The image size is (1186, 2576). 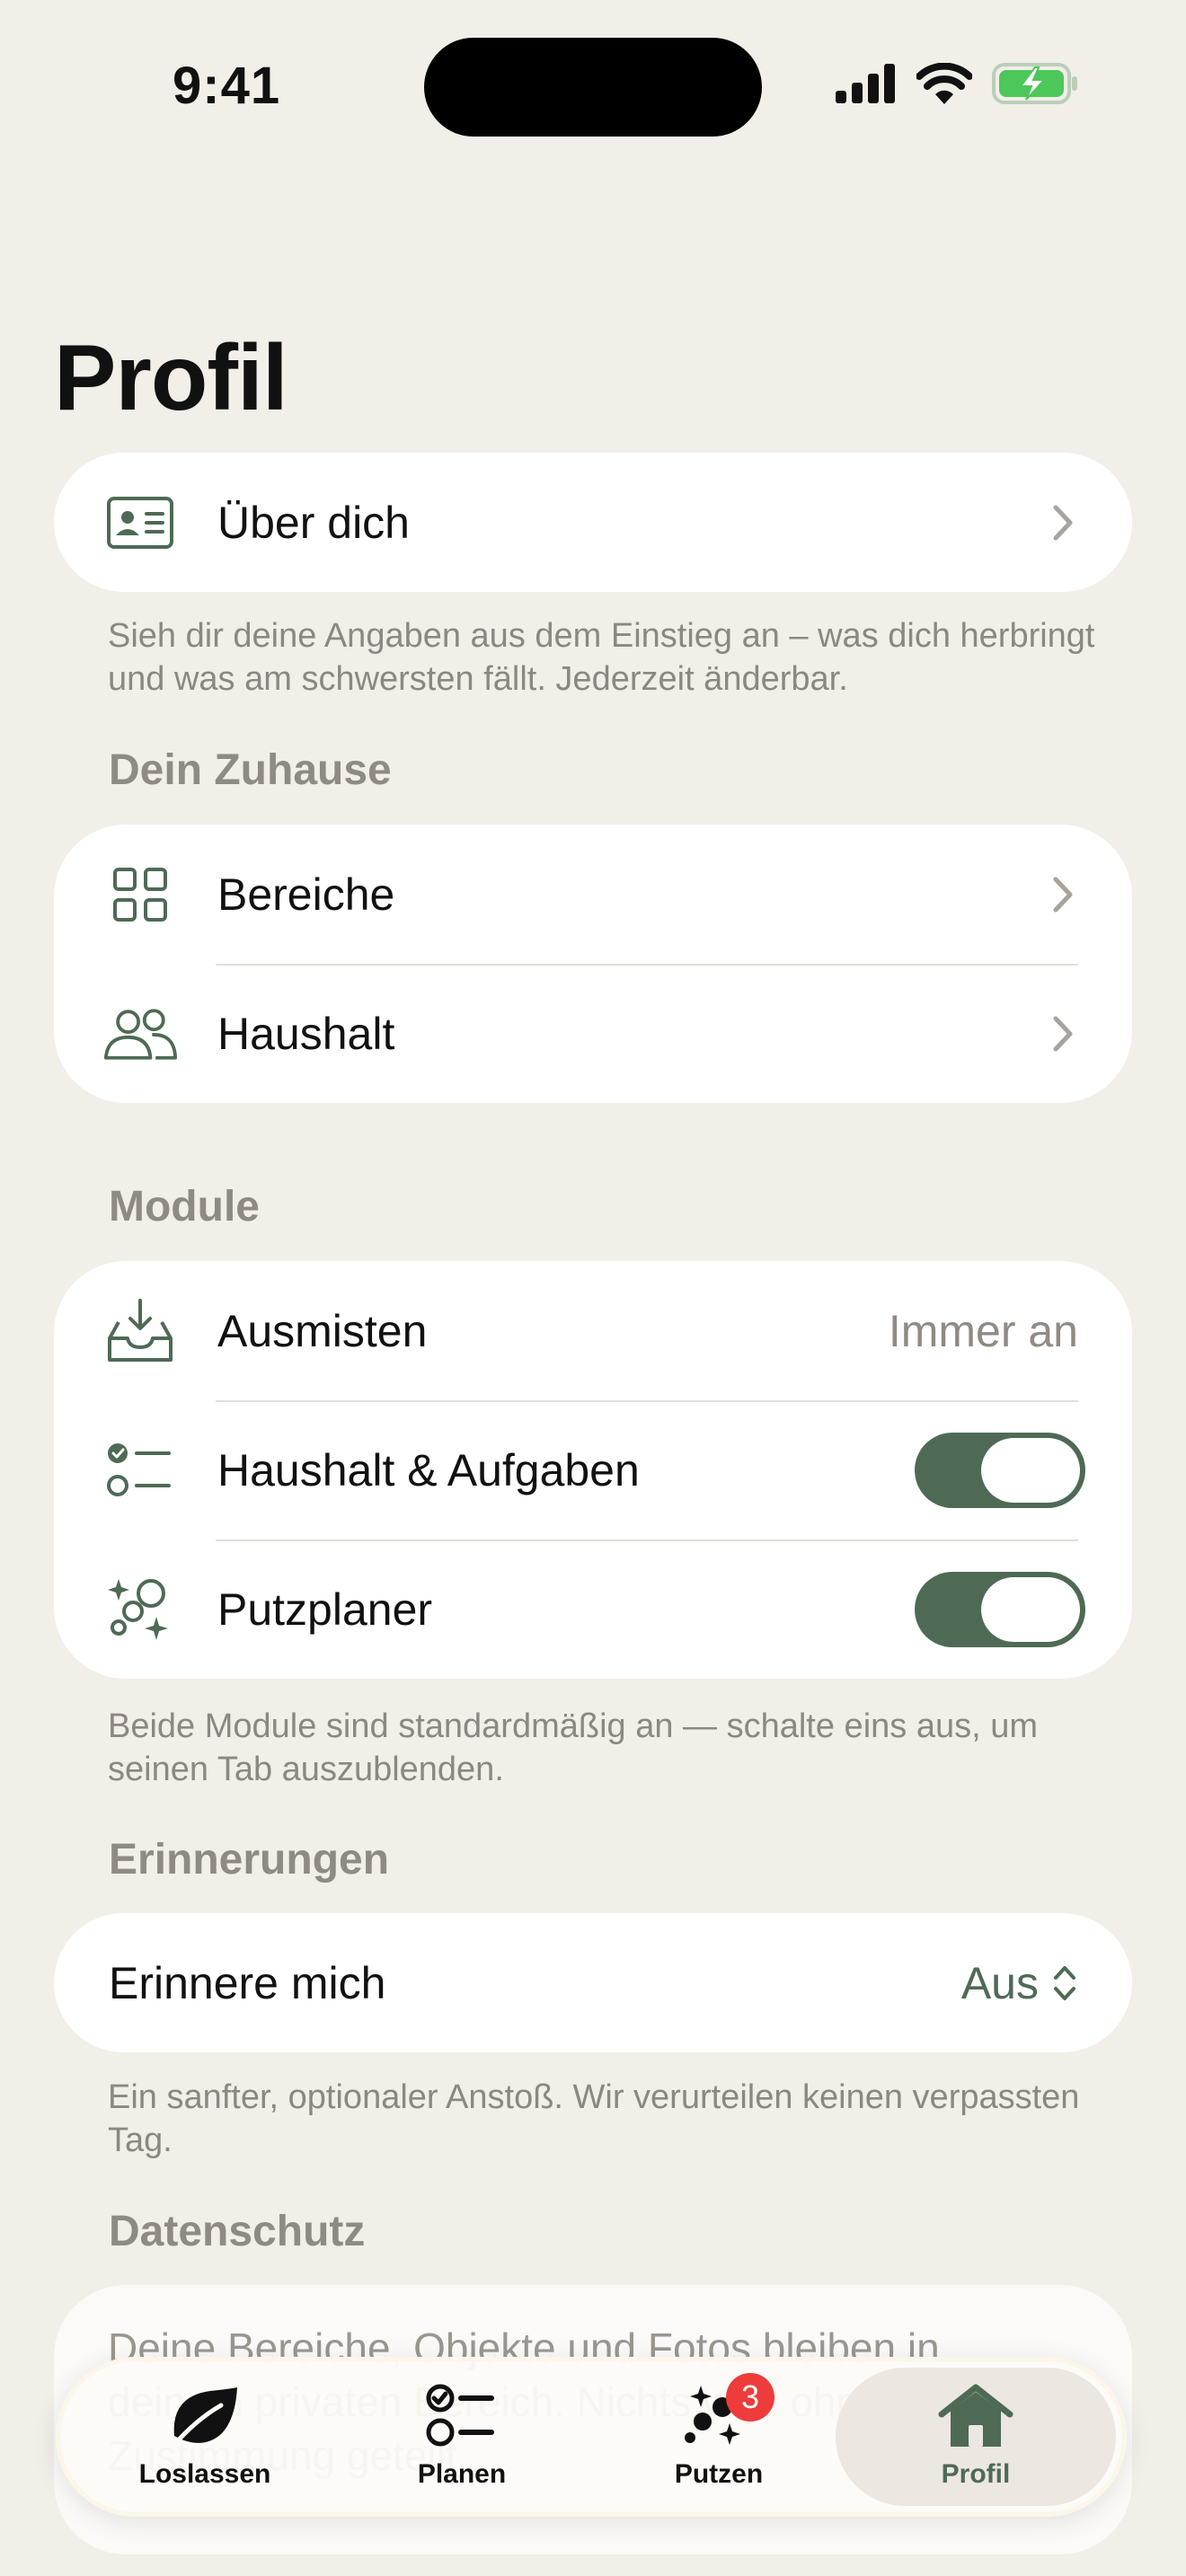 I want to click on module-label: Haushalt & Aufgaben, so click(x=428, y=1469).